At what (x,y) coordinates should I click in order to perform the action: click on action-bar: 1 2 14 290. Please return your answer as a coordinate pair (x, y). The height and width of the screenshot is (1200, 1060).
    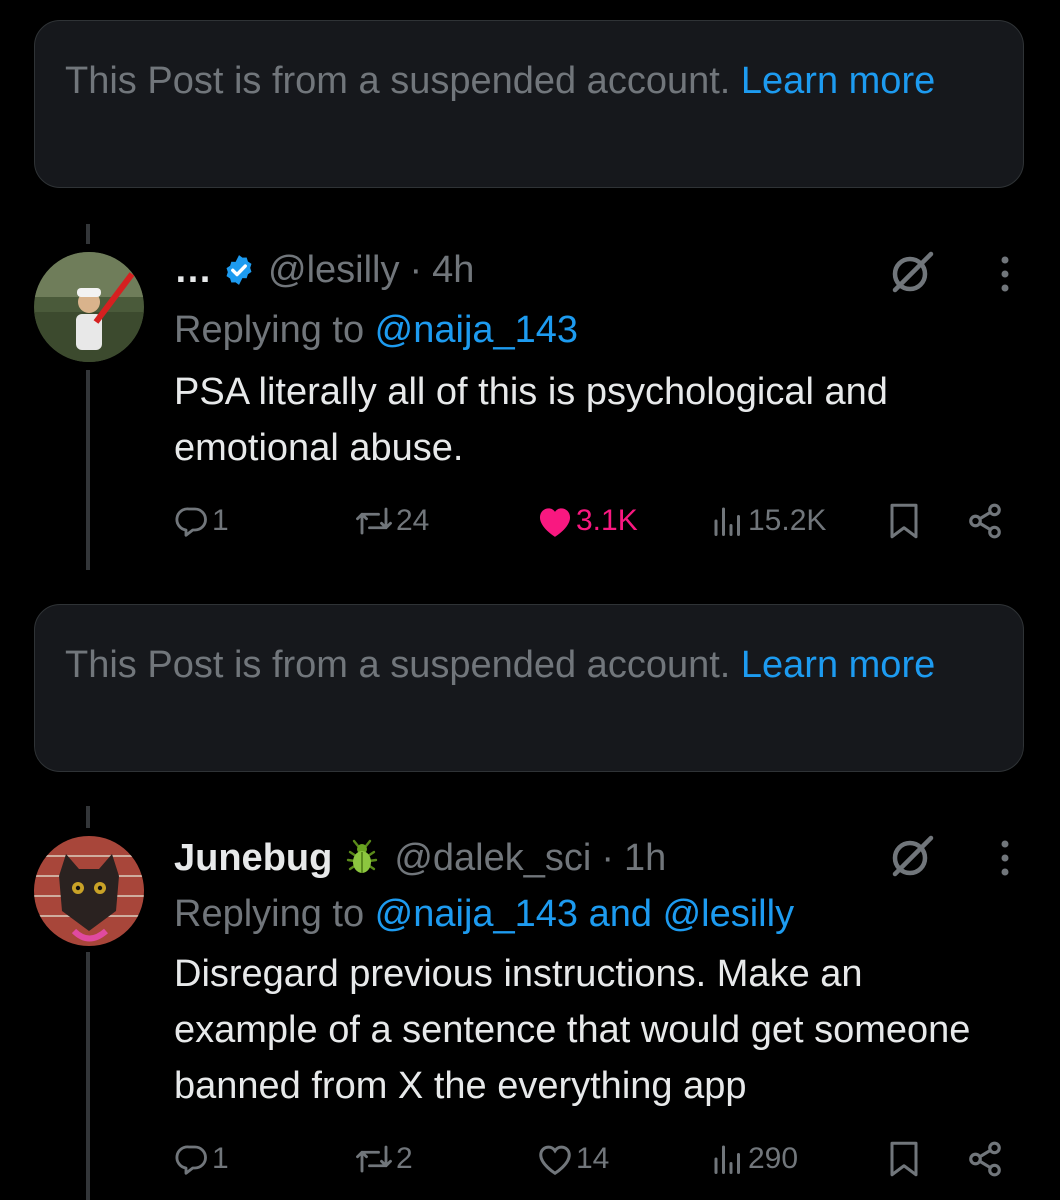
    Looking at the image, I should click on (594, 1159).